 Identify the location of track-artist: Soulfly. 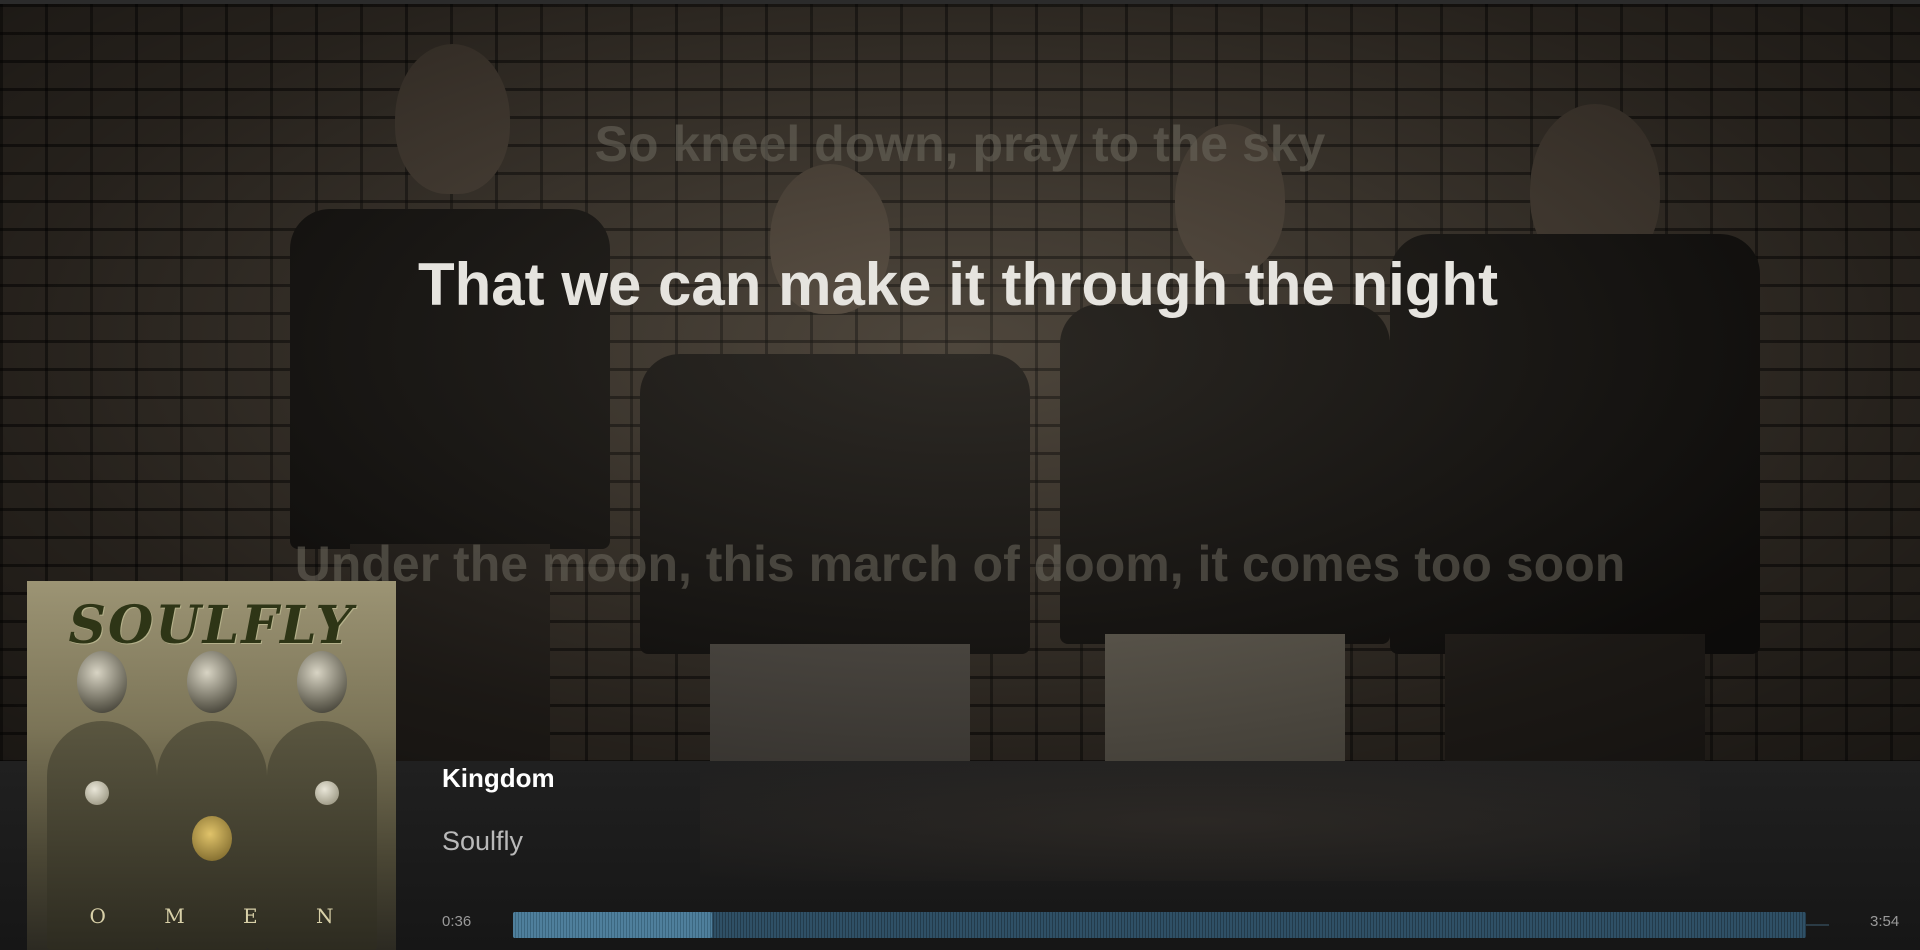
(482, 841).